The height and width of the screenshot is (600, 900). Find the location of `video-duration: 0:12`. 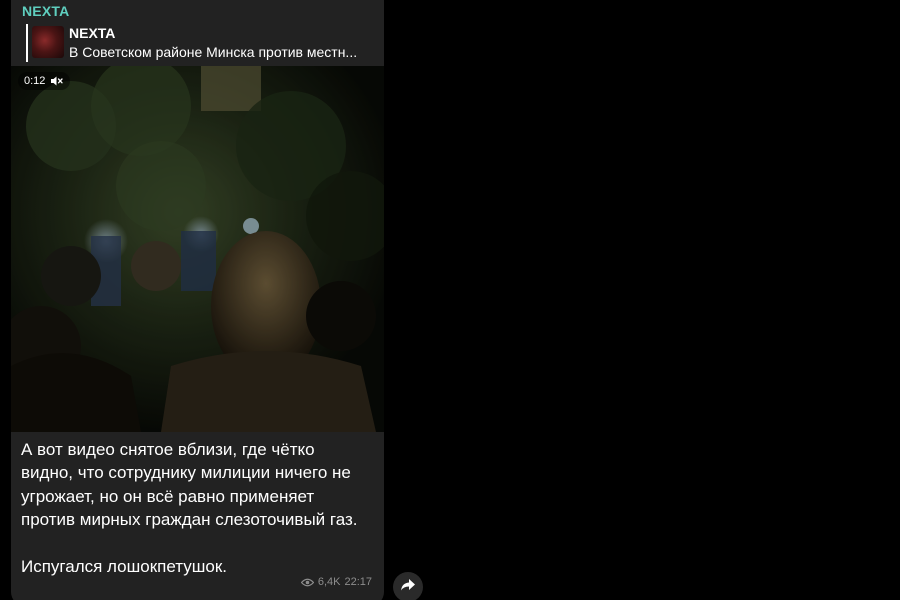

video-duration: 0:12 is located at coordinates (35, 81).